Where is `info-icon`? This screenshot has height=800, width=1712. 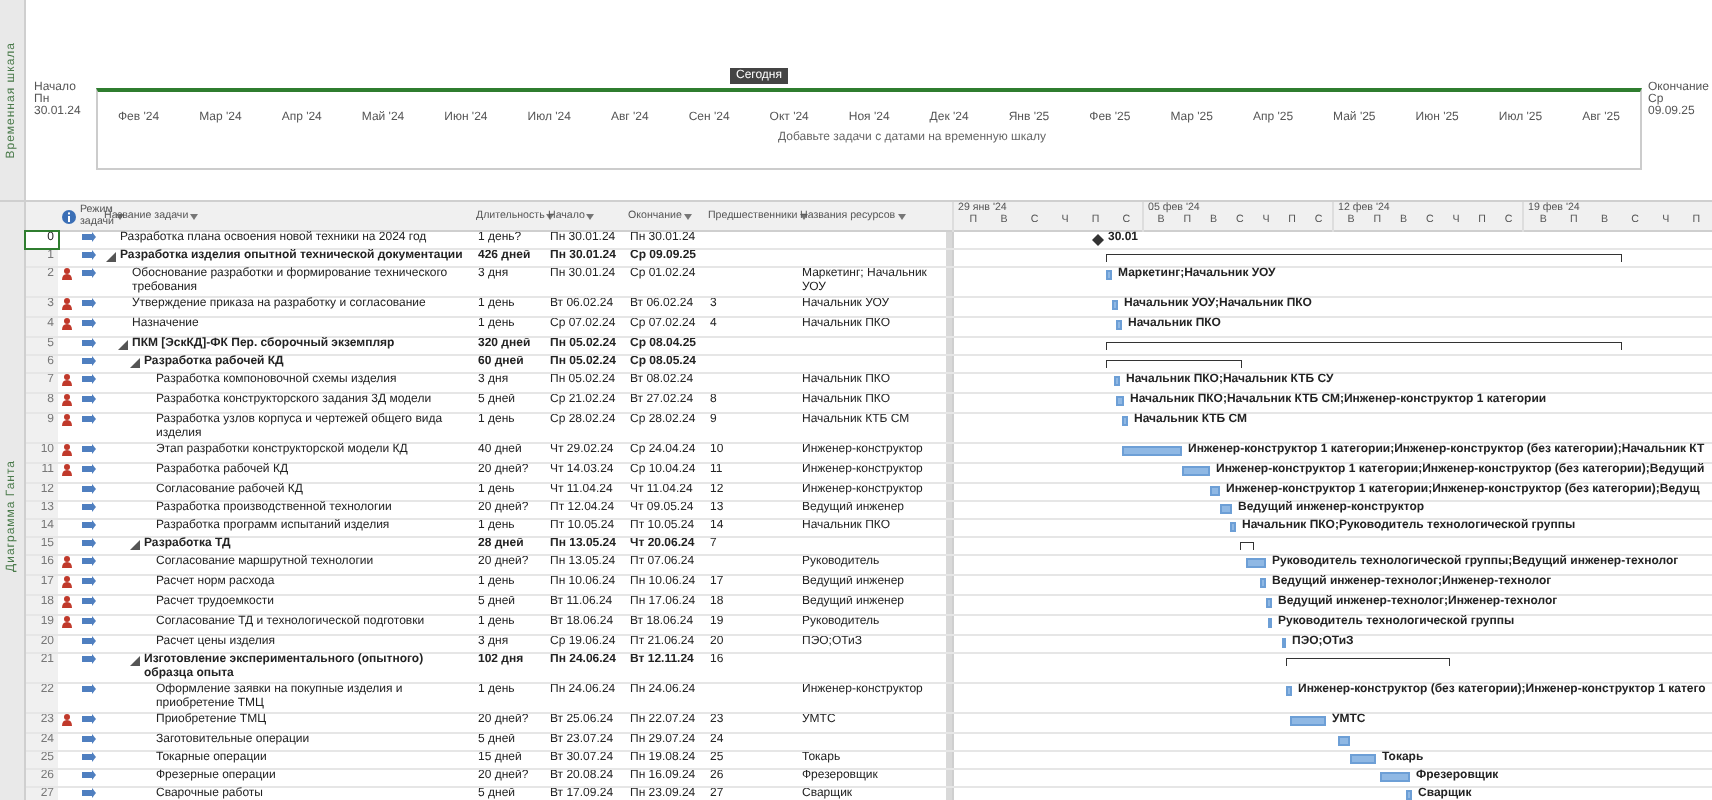 info-icon is located at coordinates (68, 217).